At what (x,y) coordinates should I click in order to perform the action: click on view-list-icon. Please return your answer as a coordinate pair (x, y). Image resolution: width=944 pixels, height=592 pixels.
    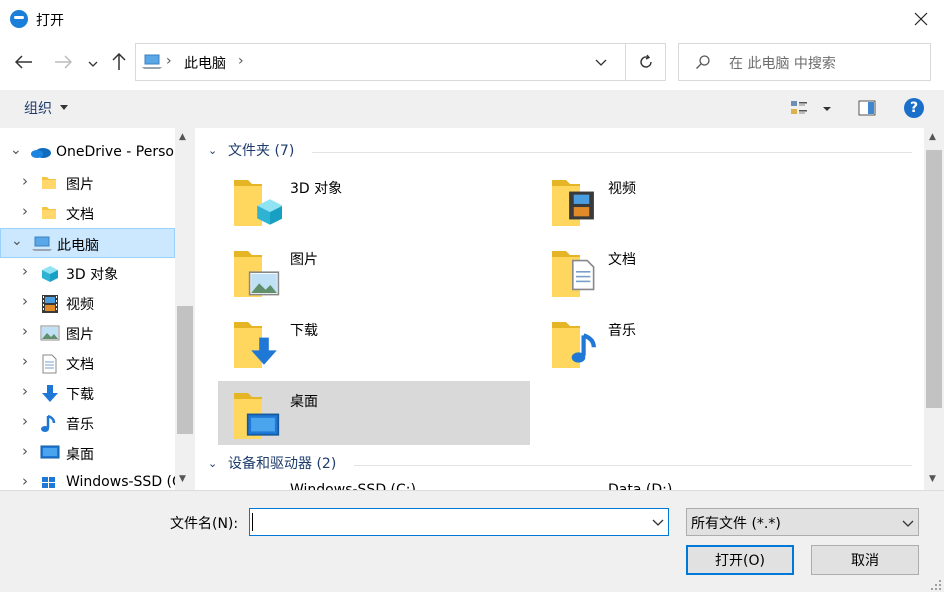
    Looking at the image, I should click on (811, 107).